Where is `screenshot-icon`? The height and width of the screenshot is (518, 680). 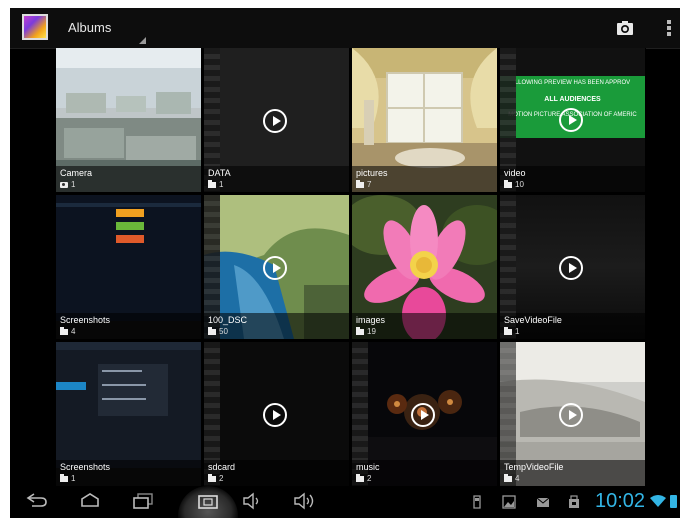 screenshot-icon is located at coordinates (208, 502).